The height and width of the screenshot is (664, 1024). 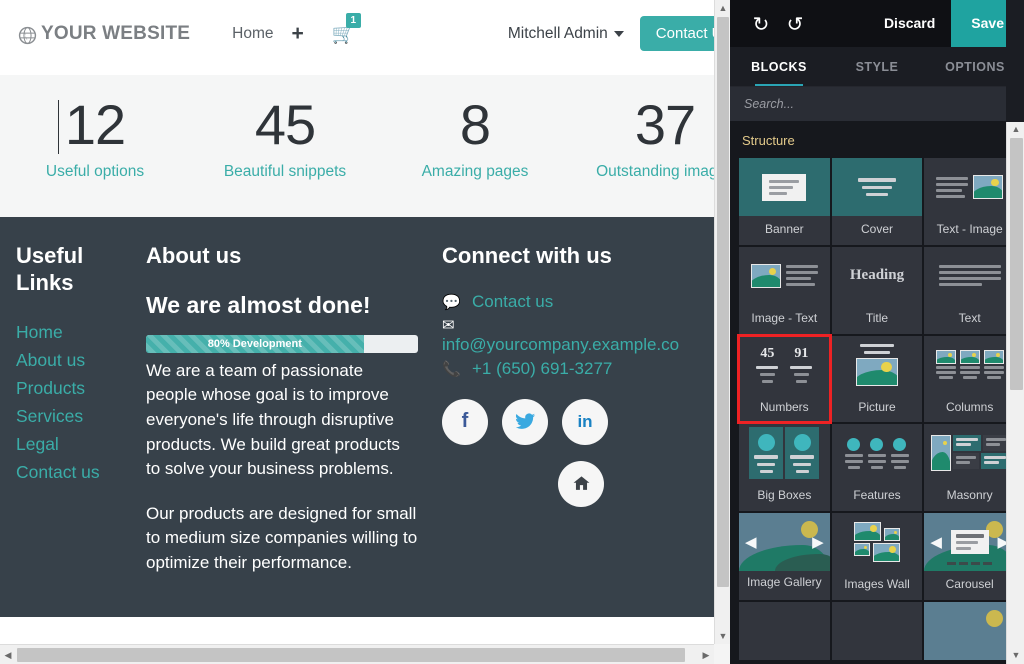 I want to click on number-label: Beautiful snippets, so click(x=285, y=171).